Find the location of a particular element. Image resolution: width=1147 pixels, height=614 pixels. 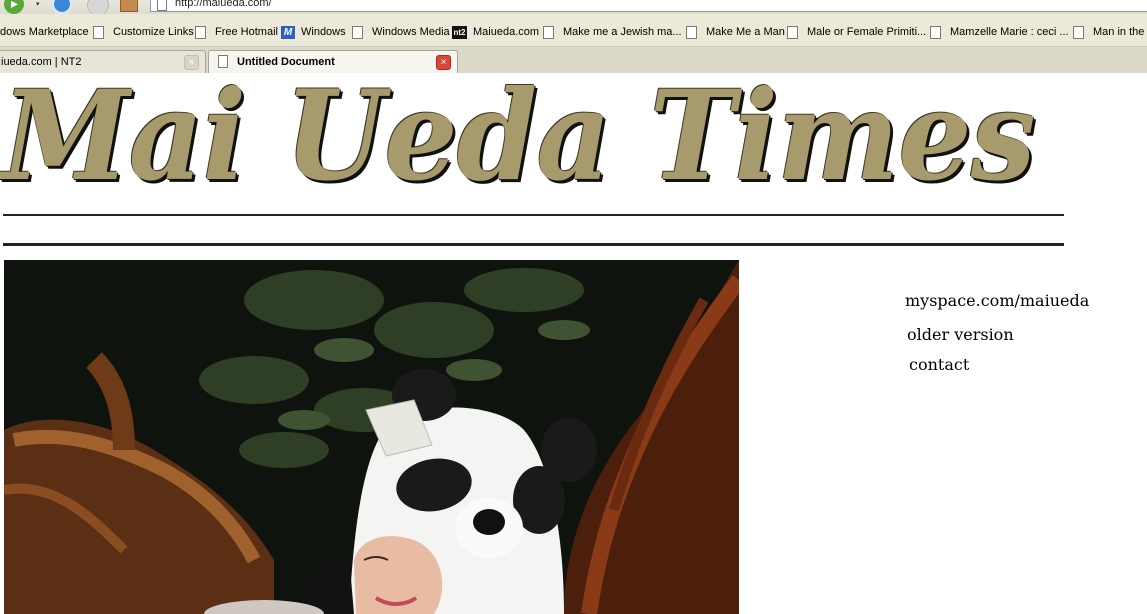

bookmark-label: dows Marketplace is located at coordinates (44, 32).